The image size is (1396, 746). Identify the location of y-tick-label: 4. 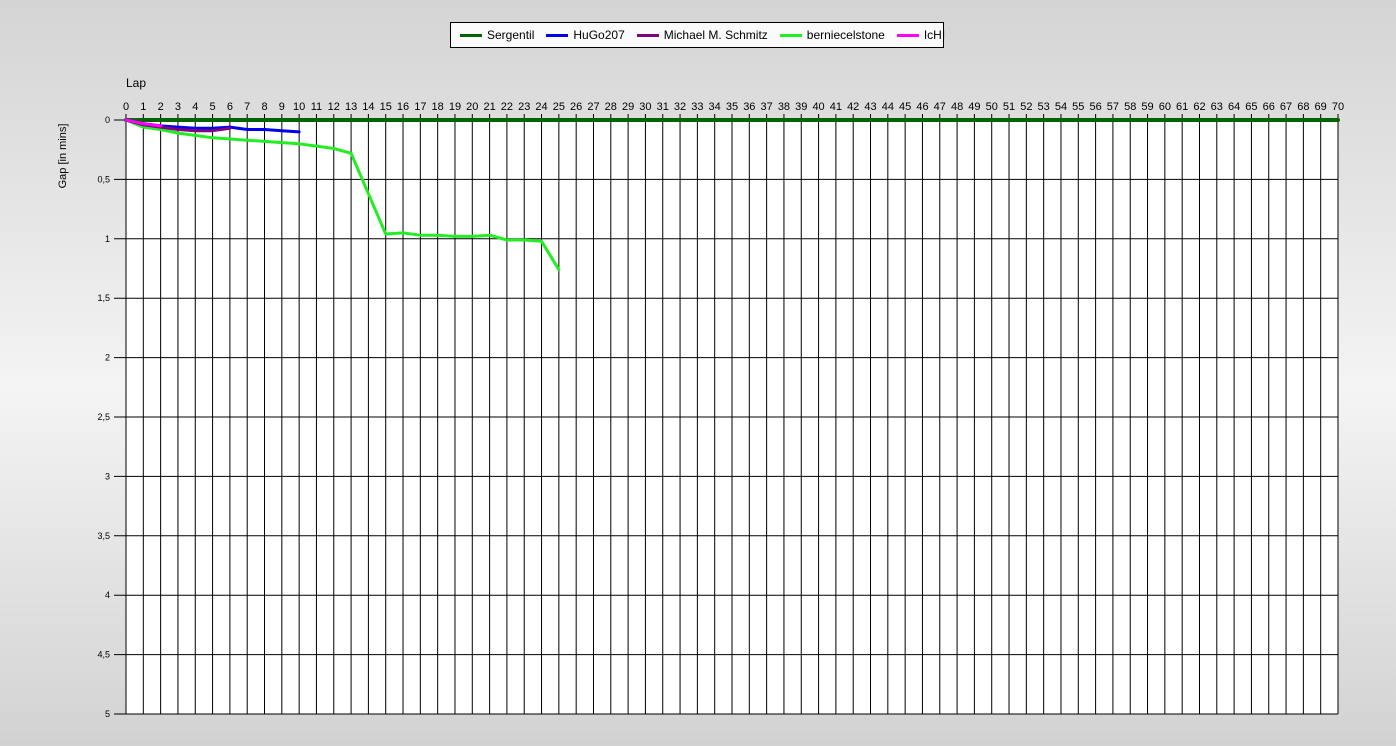
(107, 595).